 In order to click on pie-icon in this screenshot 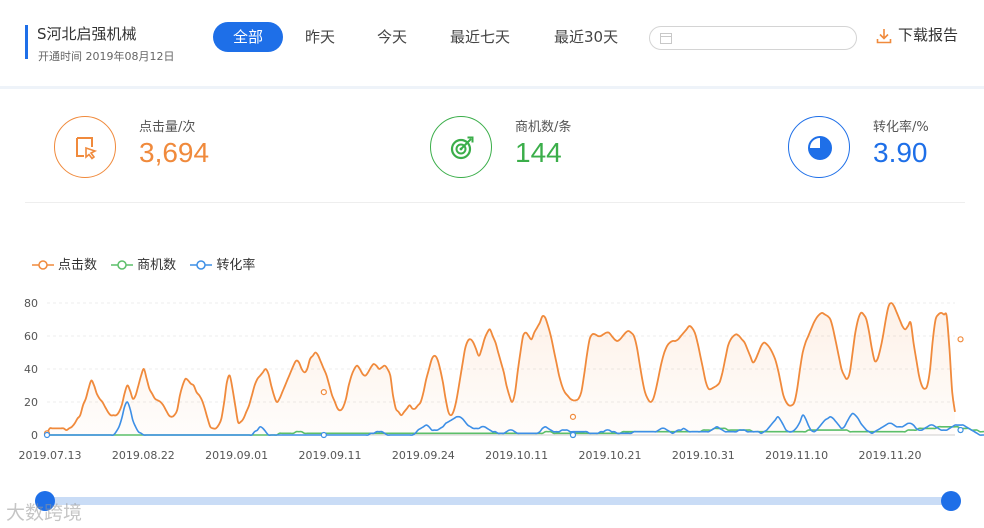, I will do `click(819, 147)`.